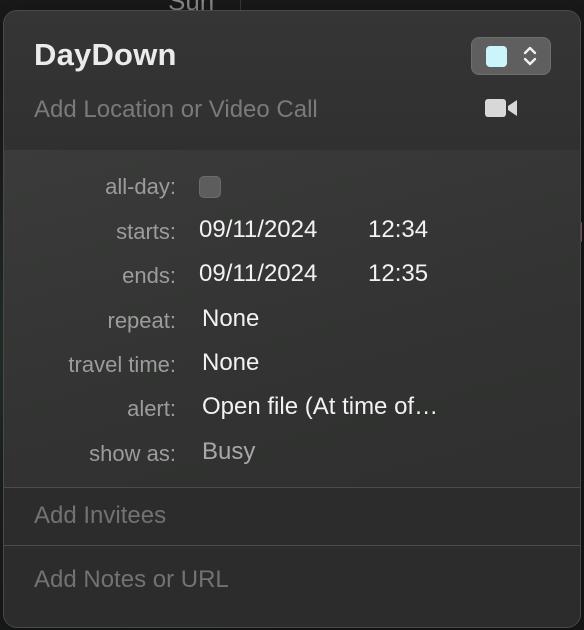 This screenshot has height=630, width=584. Describe the element at coordinates (131, 580) in the screenshot. I see `notes-input: Add Notes or URL` at that location.